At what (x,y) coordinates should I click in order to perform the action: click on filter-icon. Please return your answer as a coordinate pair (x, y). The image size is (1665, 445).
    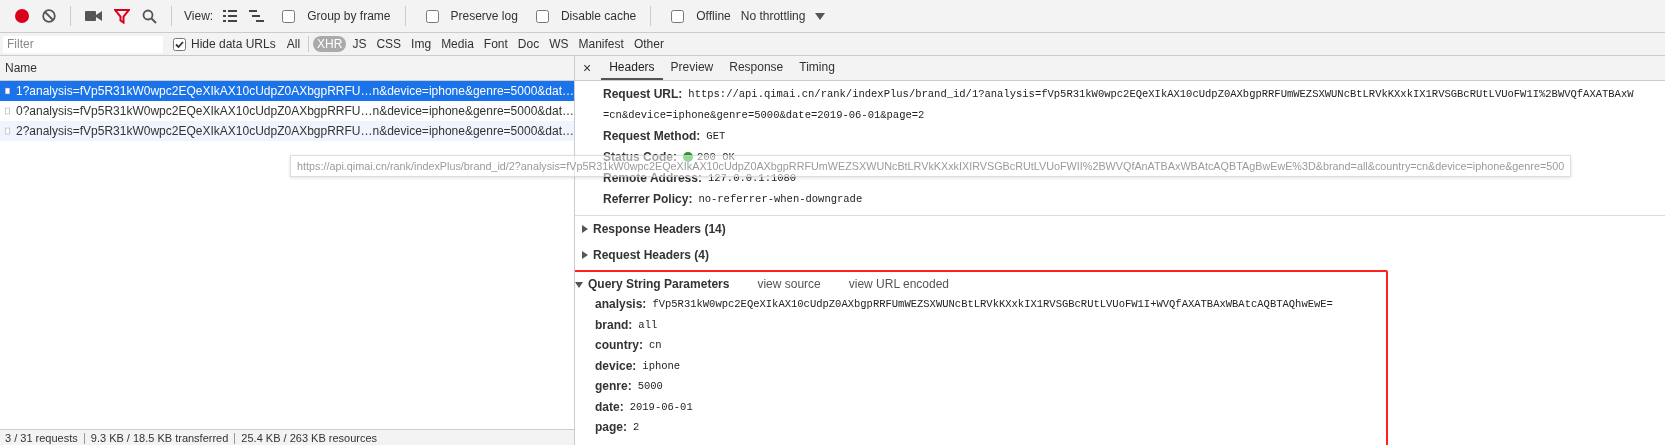
    Looking at the image, I should click on (122, 16).